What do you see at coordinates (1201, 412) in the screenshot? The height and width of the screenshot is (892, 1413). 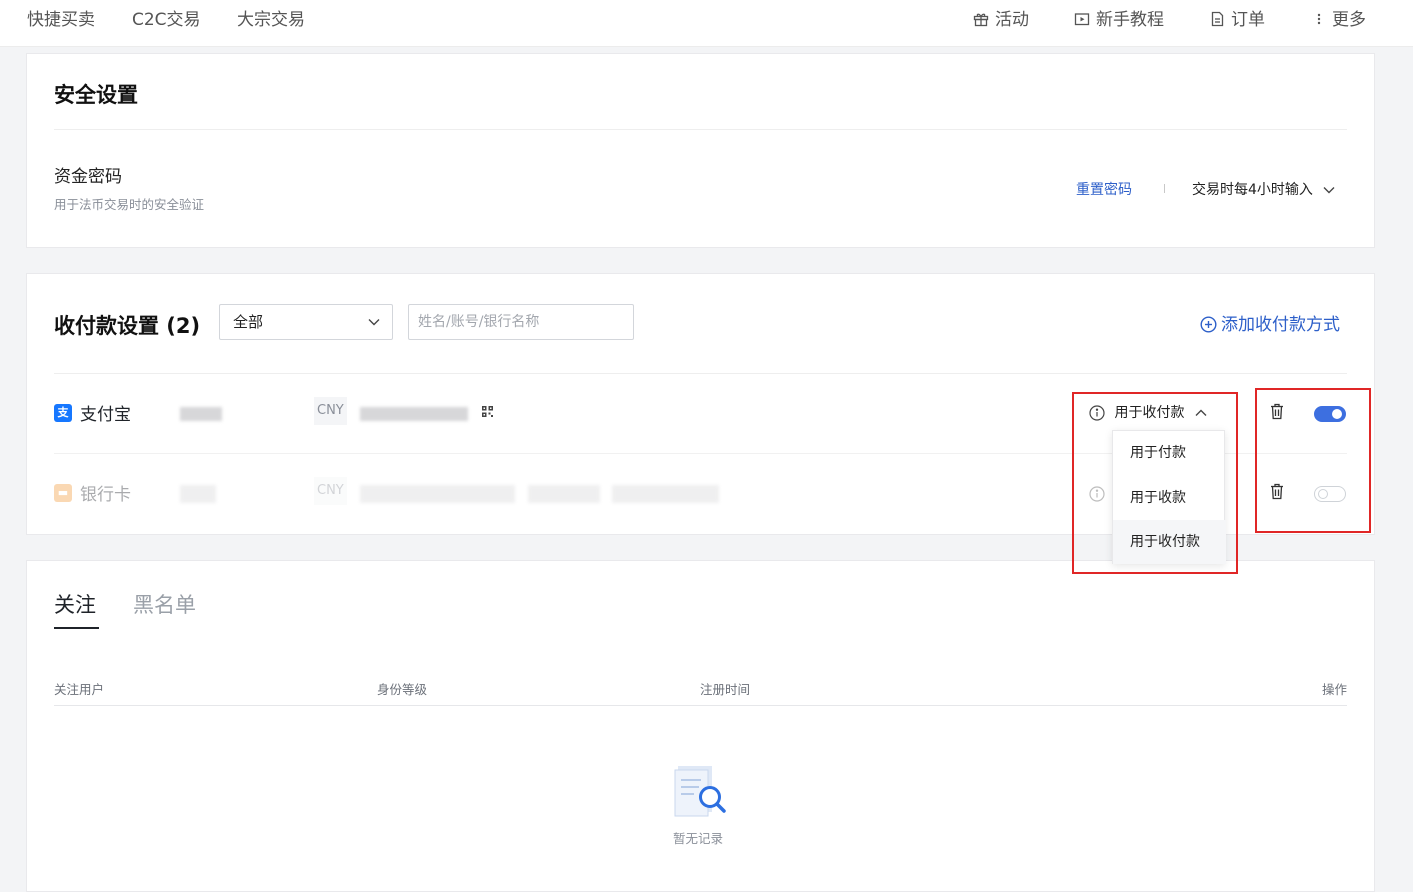 I see `chevron-up-icon` at bounding box center [1201, 412].